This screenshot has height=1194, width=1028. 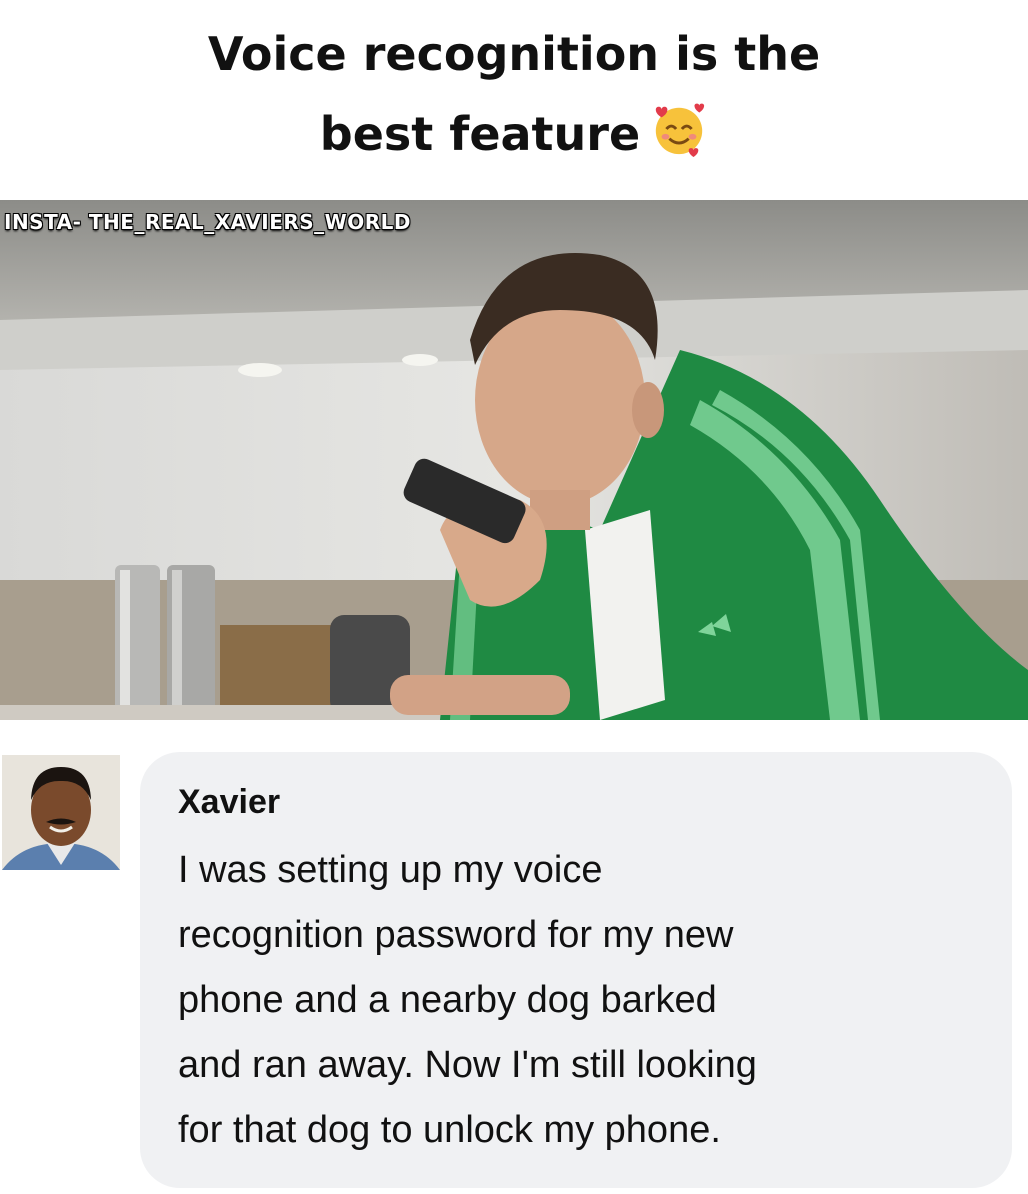 I want to click on comment-line: I was setting up my voice, so click(x=390, y=870).